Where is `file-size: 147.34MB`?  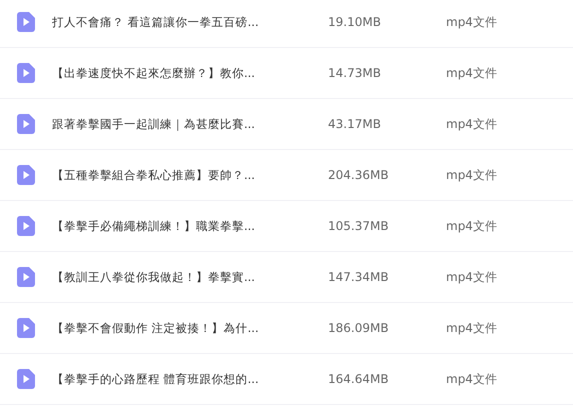 file-size: 147.34MB is located at coordinates (359, 277).